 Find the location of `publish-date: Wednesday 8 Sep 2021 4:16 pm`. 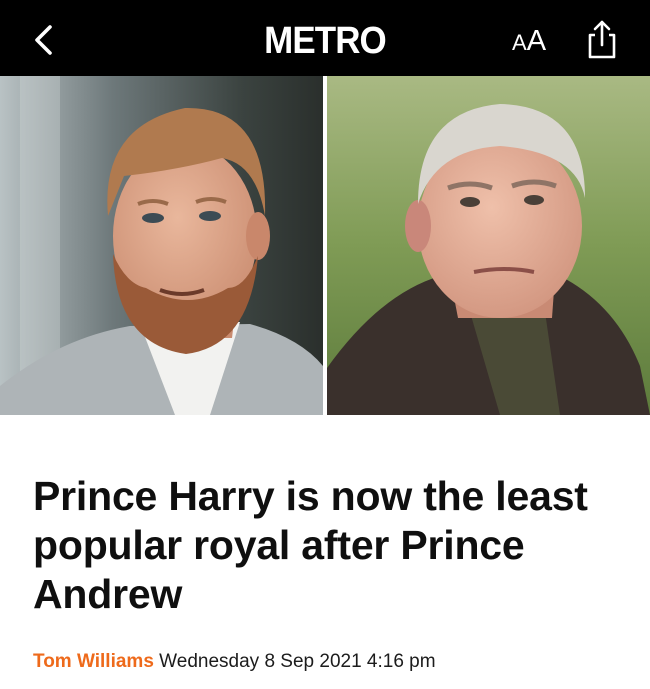

publish-date: Wednesday 8 Sep 2021 4:16 pm is located at coordinates (297, 661).